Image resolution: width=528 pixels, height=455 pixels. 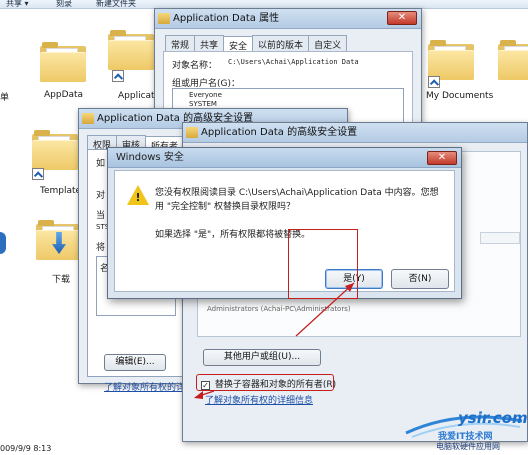 What do you see at coordinates (325, 309) in the screenshot?
I see `arrow-to-yes` at bounding box center [325, 309].